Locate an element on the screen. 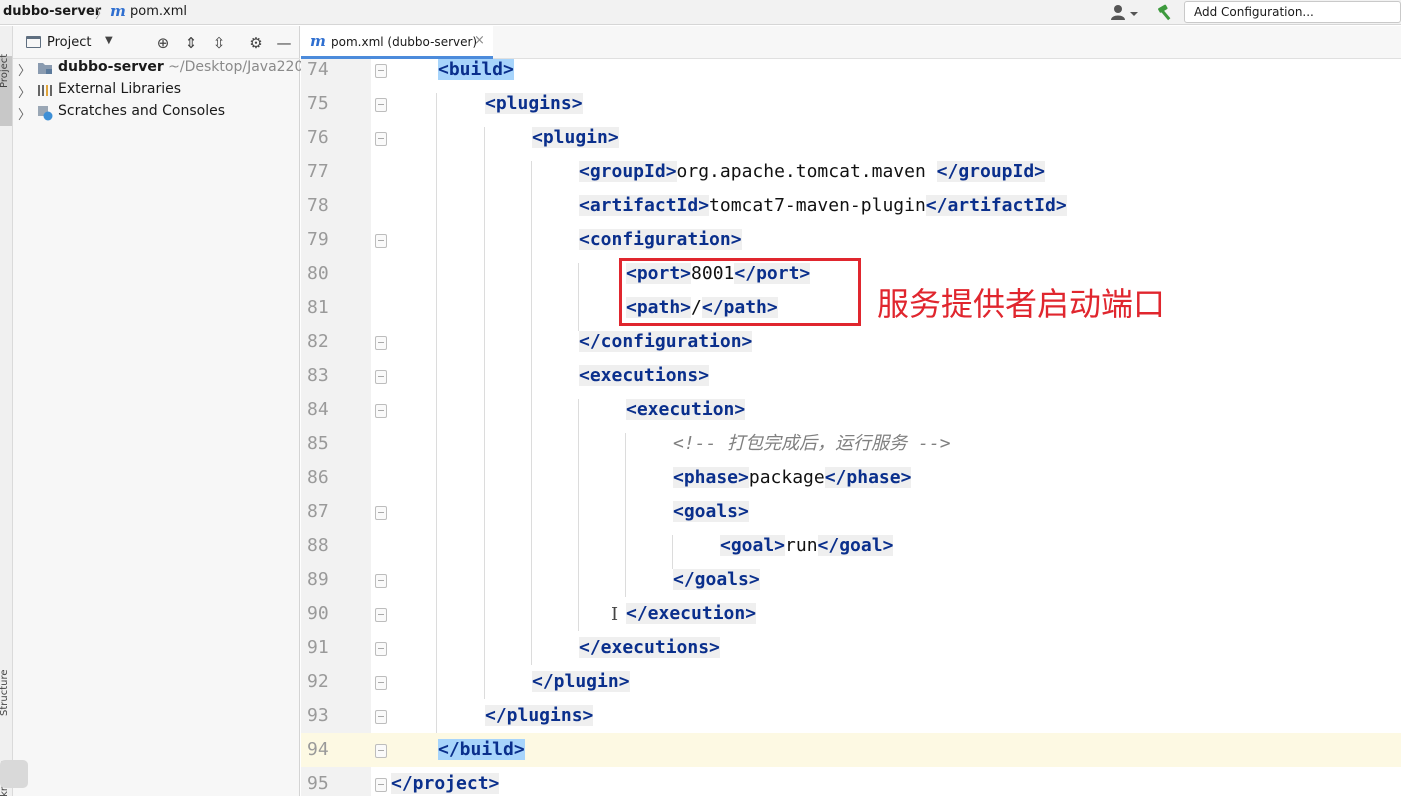 The height and width of the screenshot is (796, 1401). xml-tag: <execution> is located at coordinates (686, 409).